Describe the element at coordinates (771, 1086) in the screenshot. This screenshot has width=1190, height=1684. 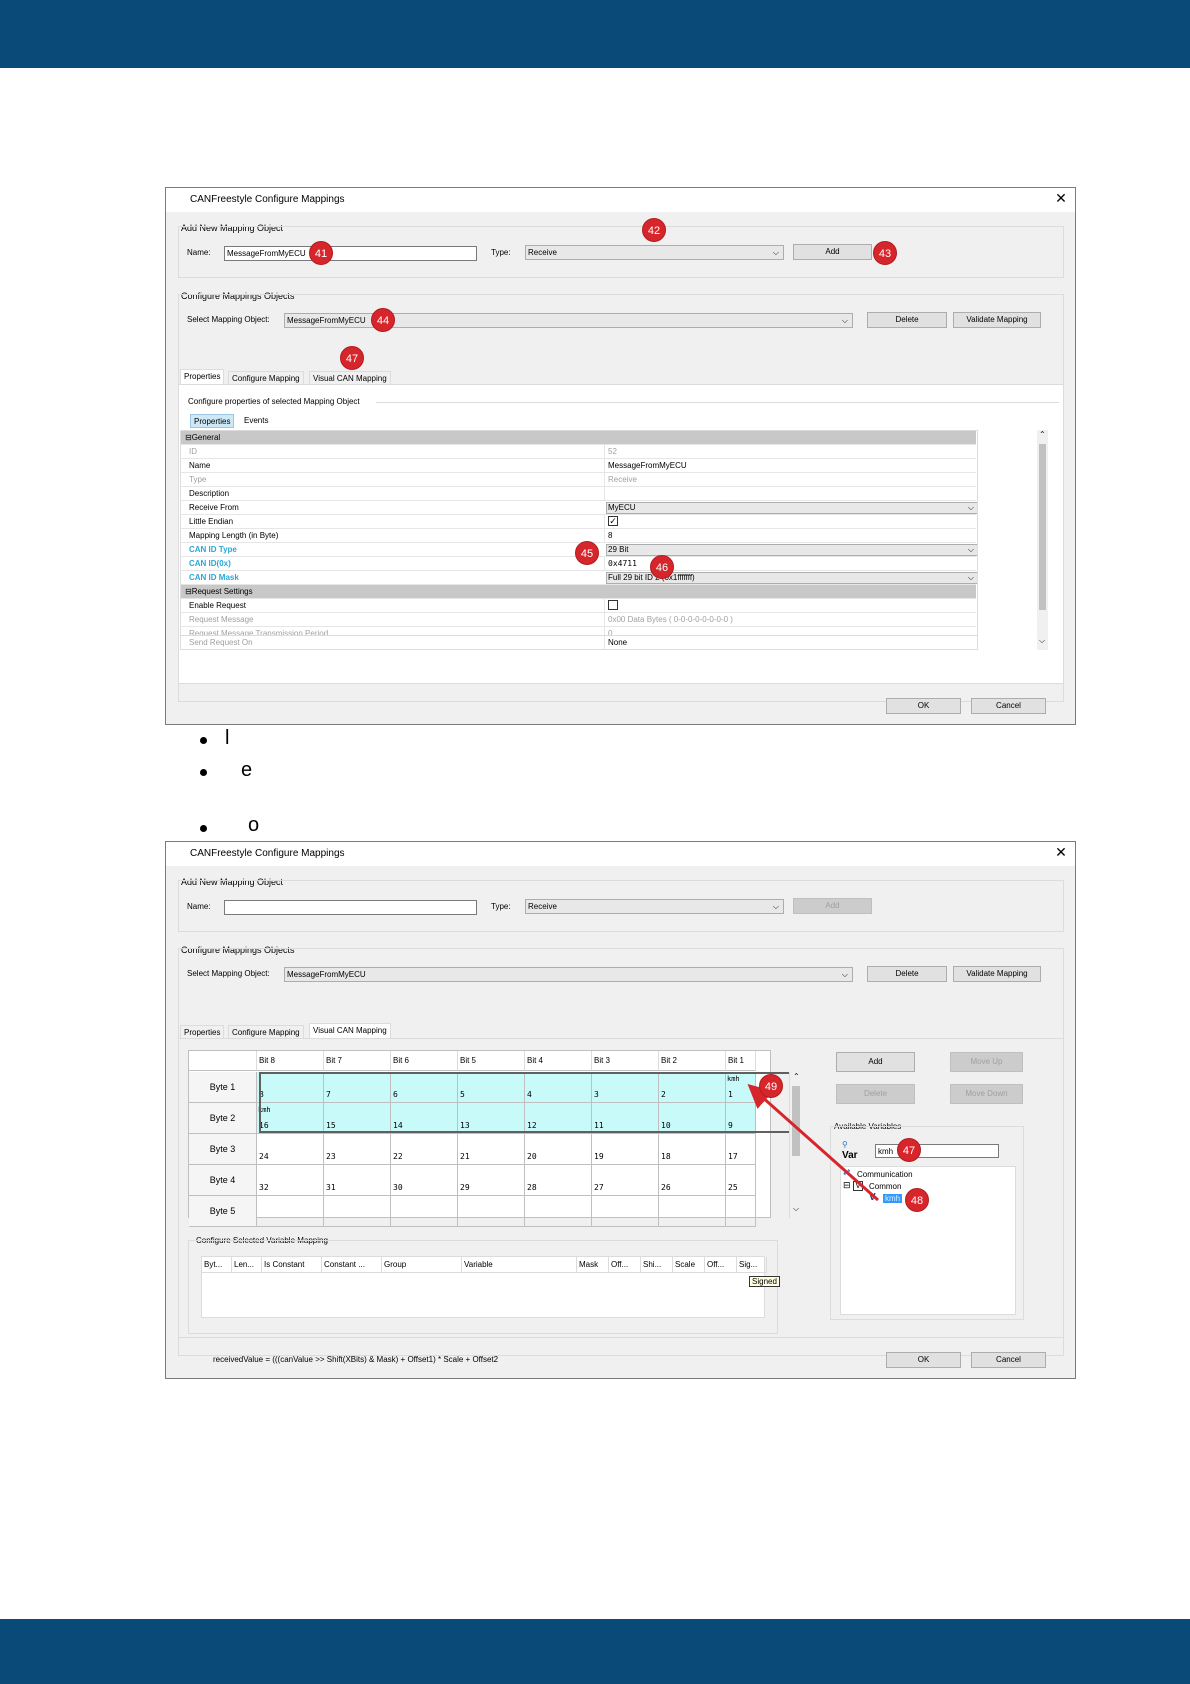
I see `callout-badge-49: 49` at that location.